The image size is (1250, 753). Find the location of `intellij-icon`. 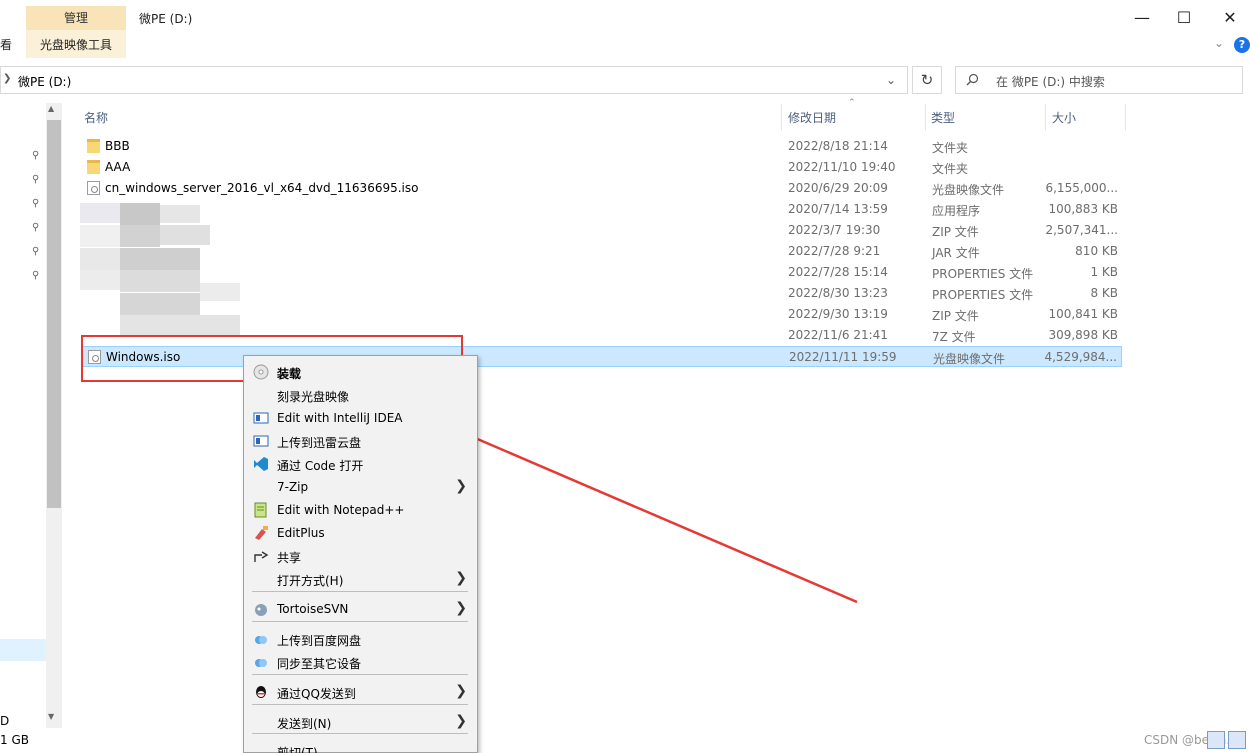

intellij-icon is located at coordinates (261, 418).